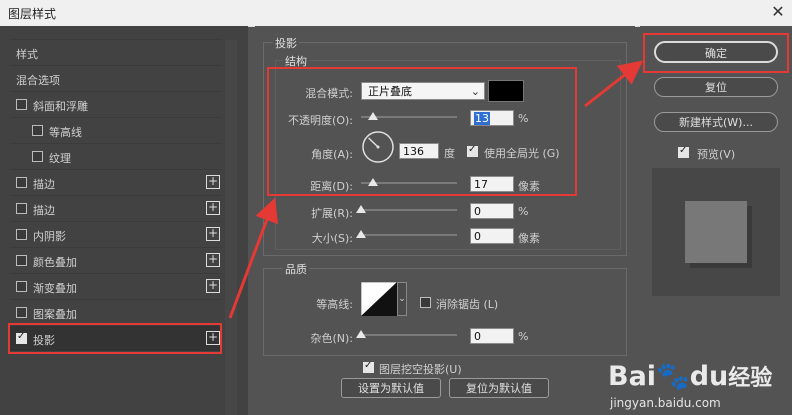 This screenshot has width=792, height=415. Describe the element at coordinates (331, 338) in the screenshot. I see `noise-label: 杂色(N):` at that location.